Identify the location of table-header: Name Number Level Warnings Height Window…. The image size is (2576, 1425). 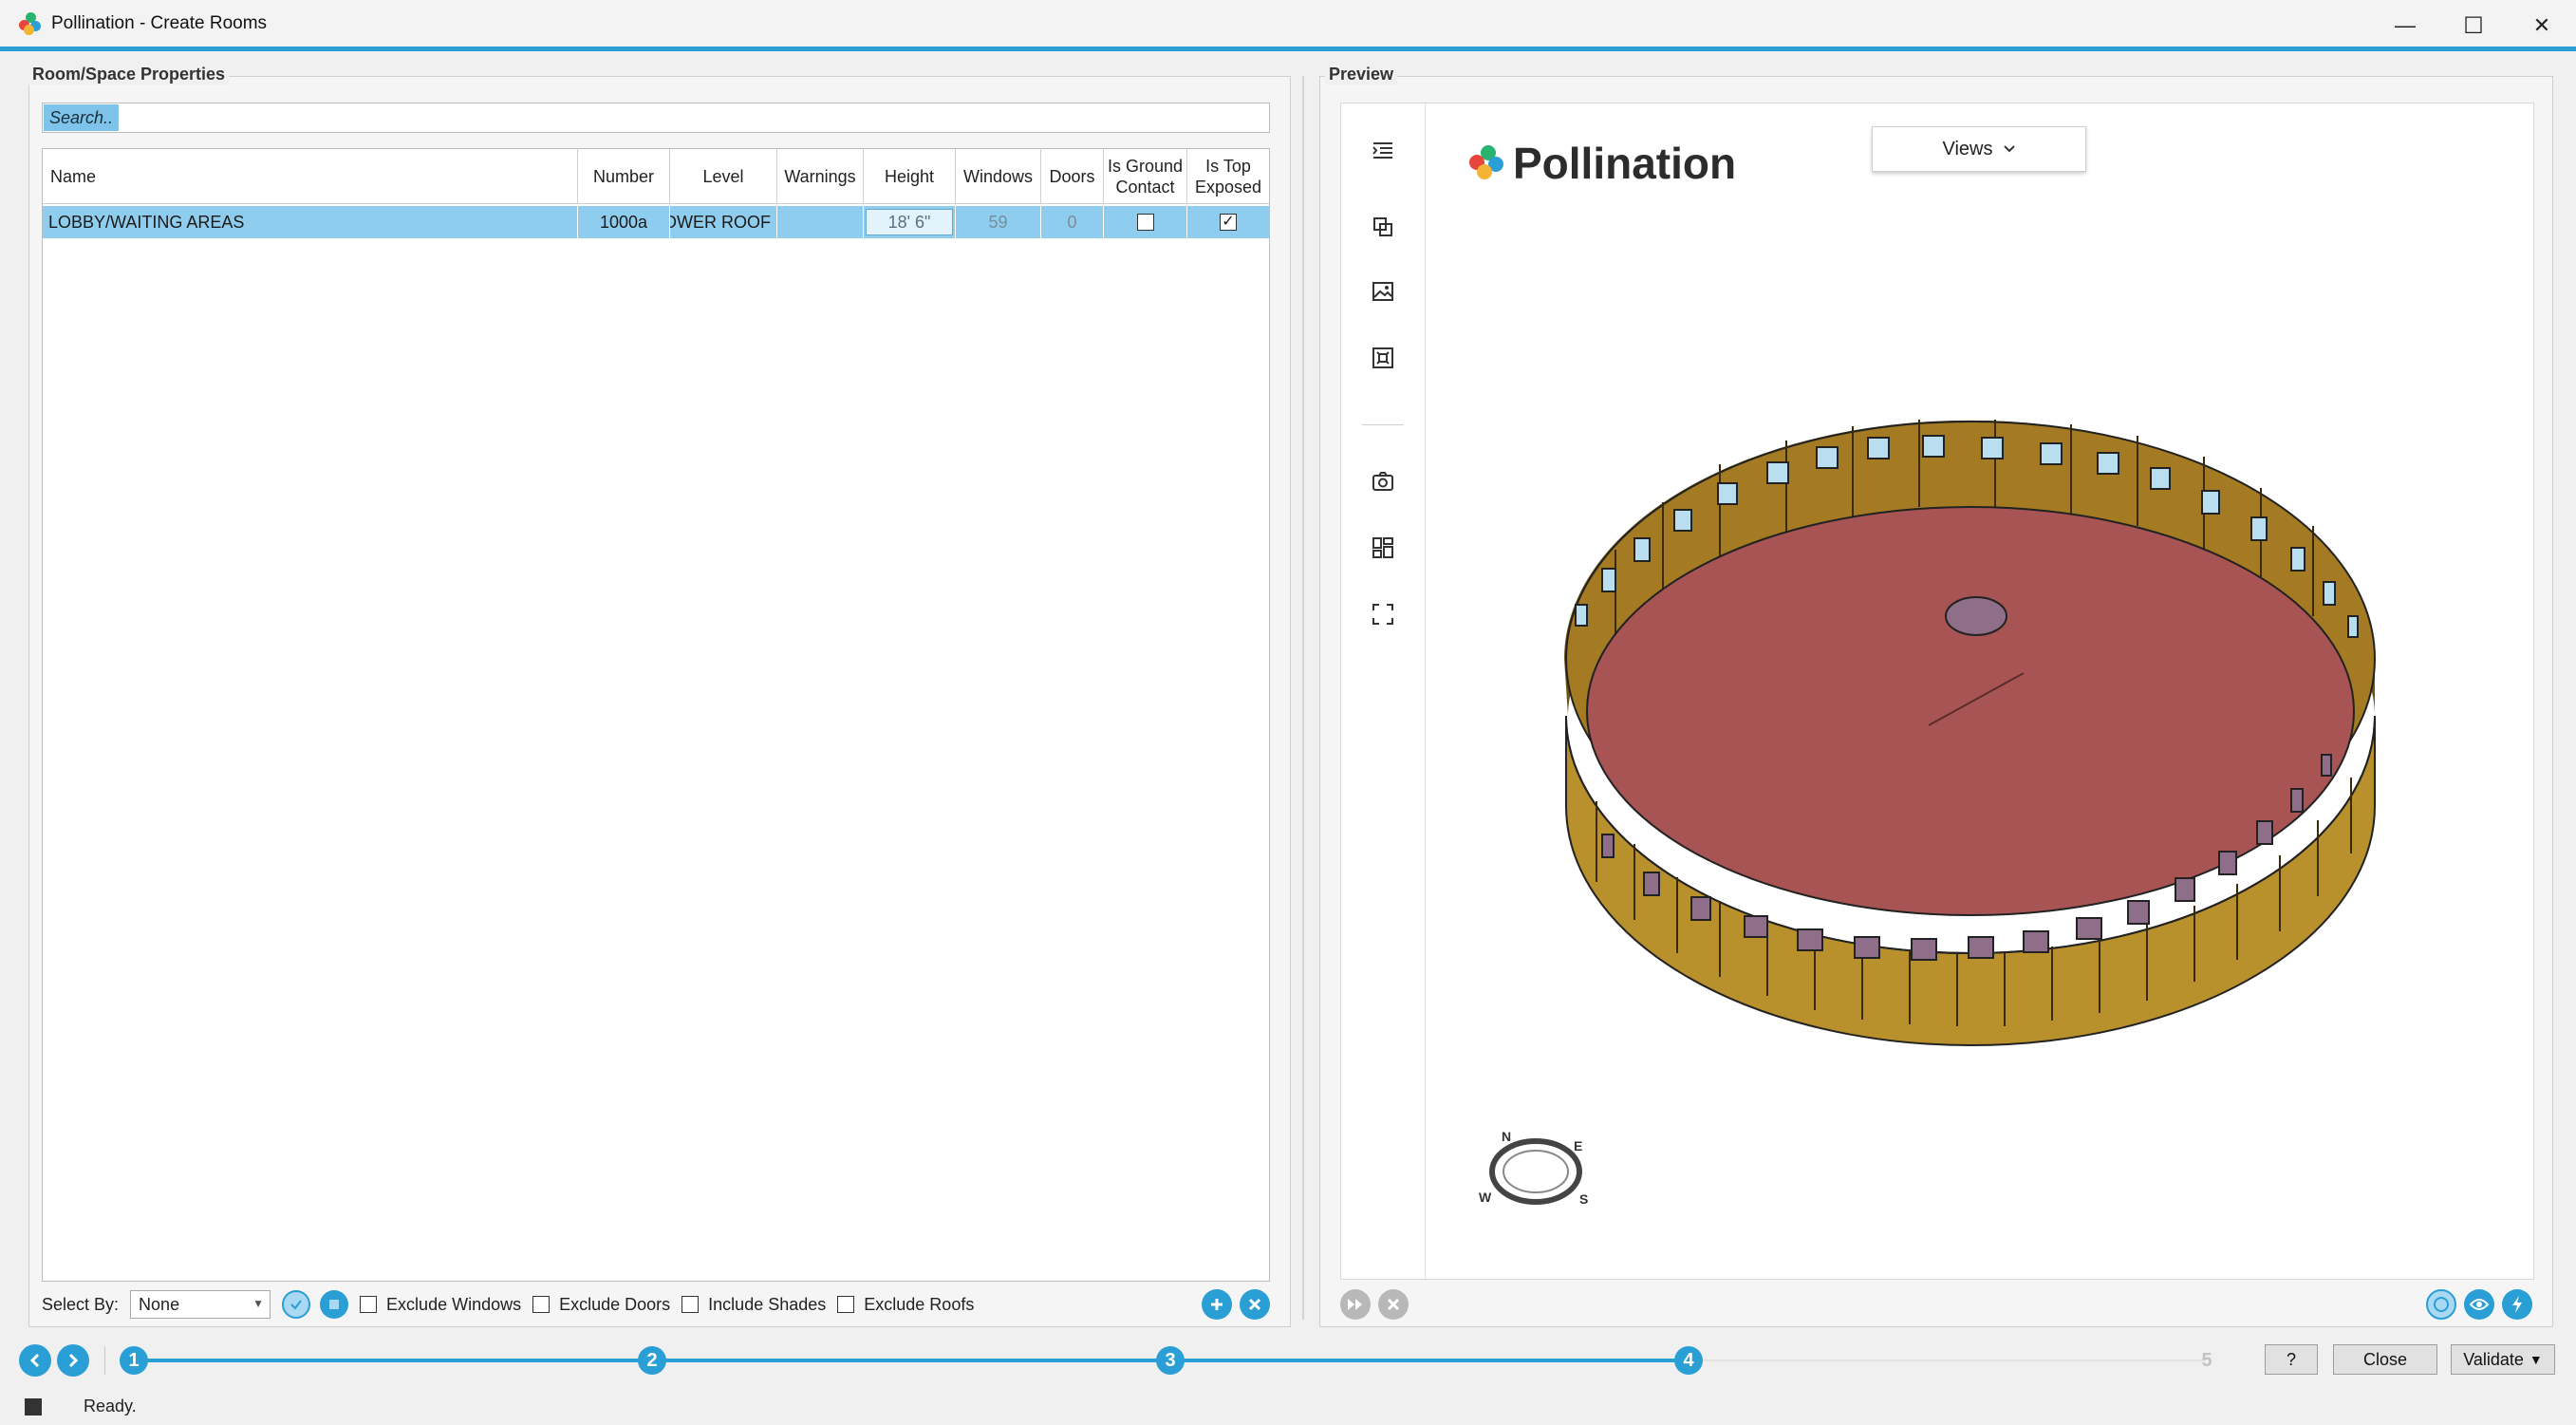
(656, 176).